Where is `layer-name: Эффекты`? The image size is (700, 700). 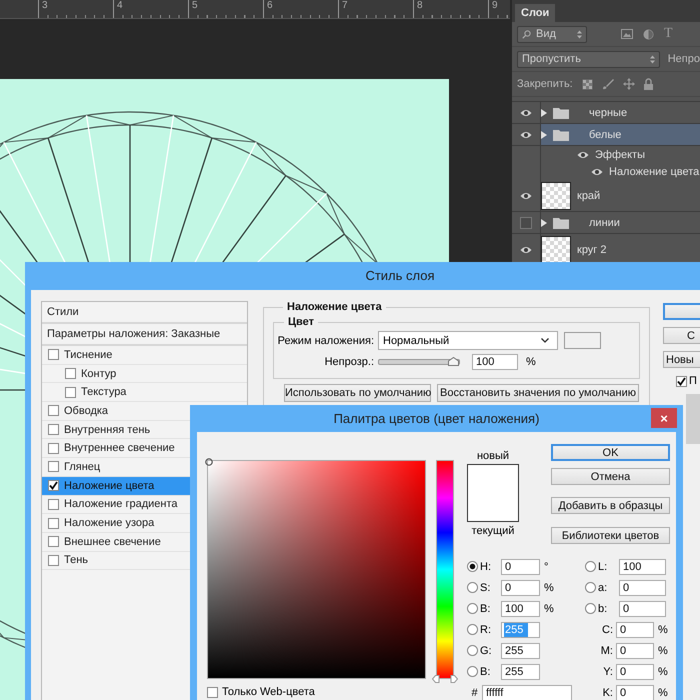 layer-name: Эффекты is located at coordinates (620, 154).